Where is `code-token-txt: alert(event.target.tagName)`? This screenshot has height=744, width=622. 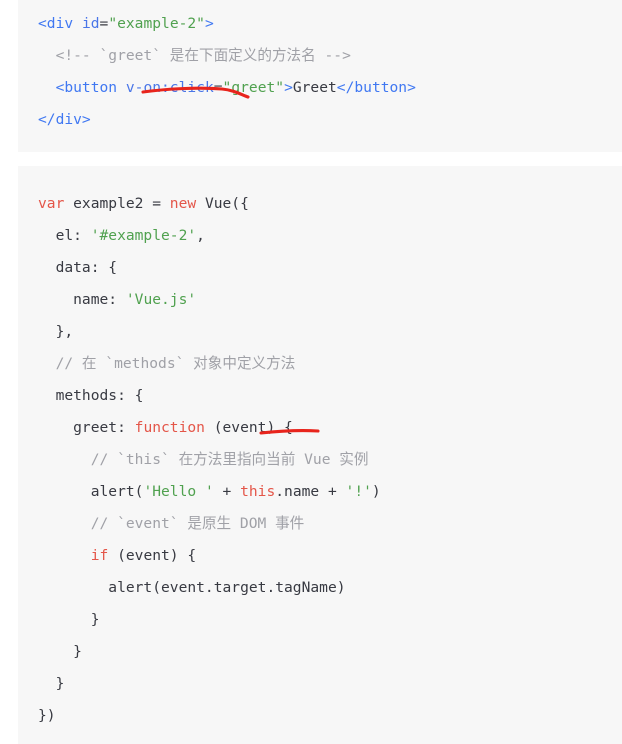 code-token-txt: alert(event.target.tagName) is located at coordinates (192, 587).